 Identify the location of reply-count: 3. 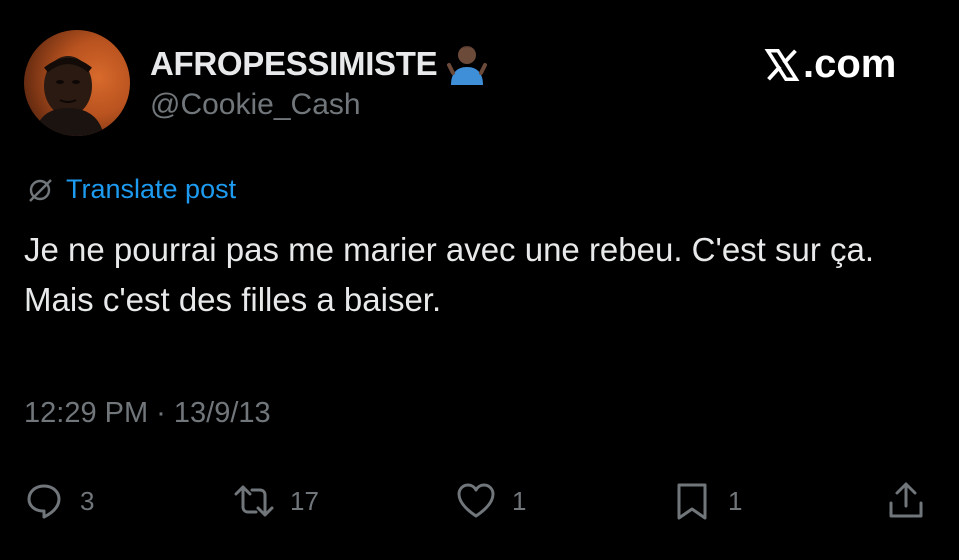
(87, 500).